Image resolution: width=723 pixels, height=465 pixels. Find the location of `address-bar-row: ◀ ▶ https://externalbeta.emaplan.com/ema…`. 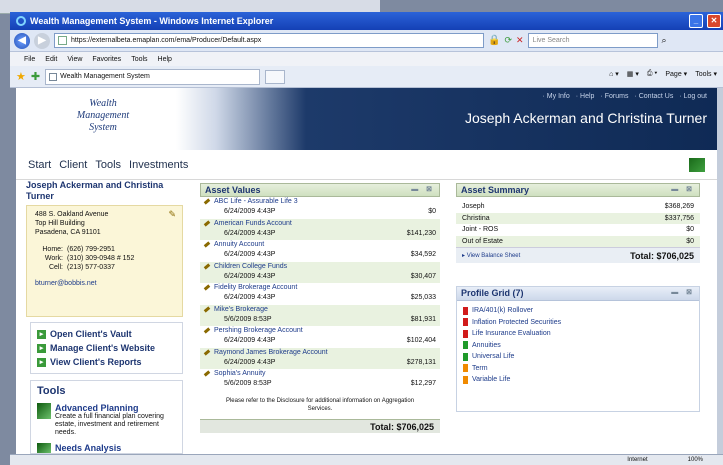

address-bar-row: ◀ ▶ https://externalbeta.emaplan.com/ema… is located at coordinates (366, 41).